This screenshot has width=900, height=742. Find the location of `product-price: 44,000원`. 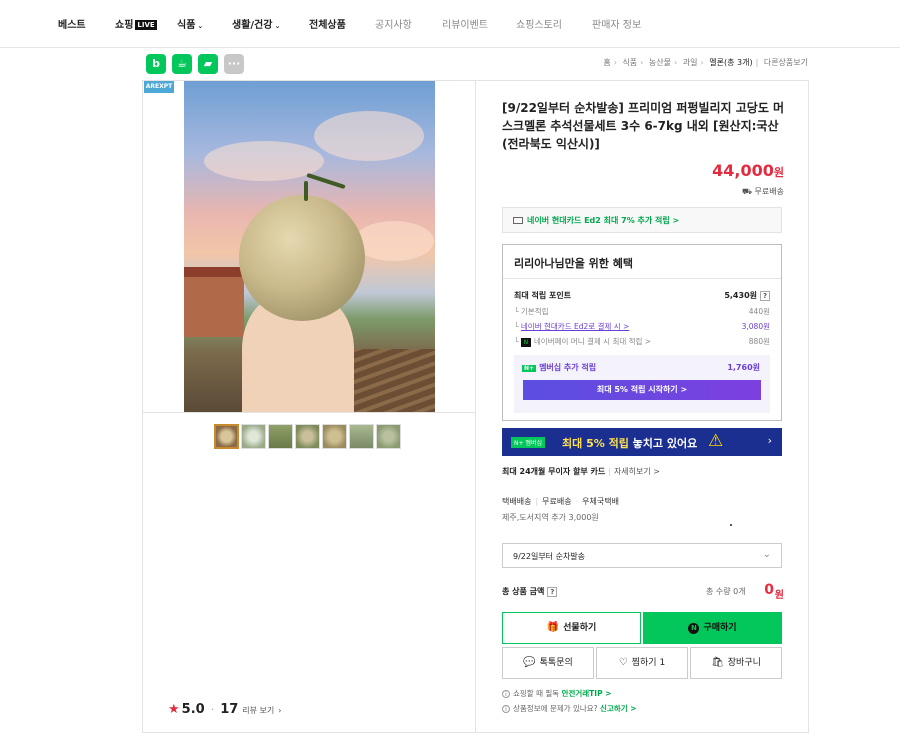

product-price: 44,000원 is located at coordinates (748, 170).